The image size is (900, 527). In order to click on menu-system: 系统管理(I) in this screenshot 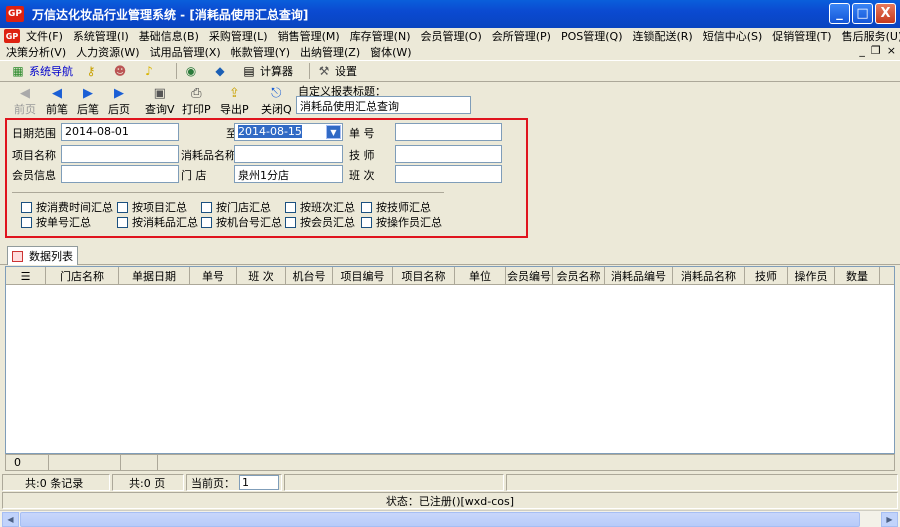, I will do `click(101, 36)`.